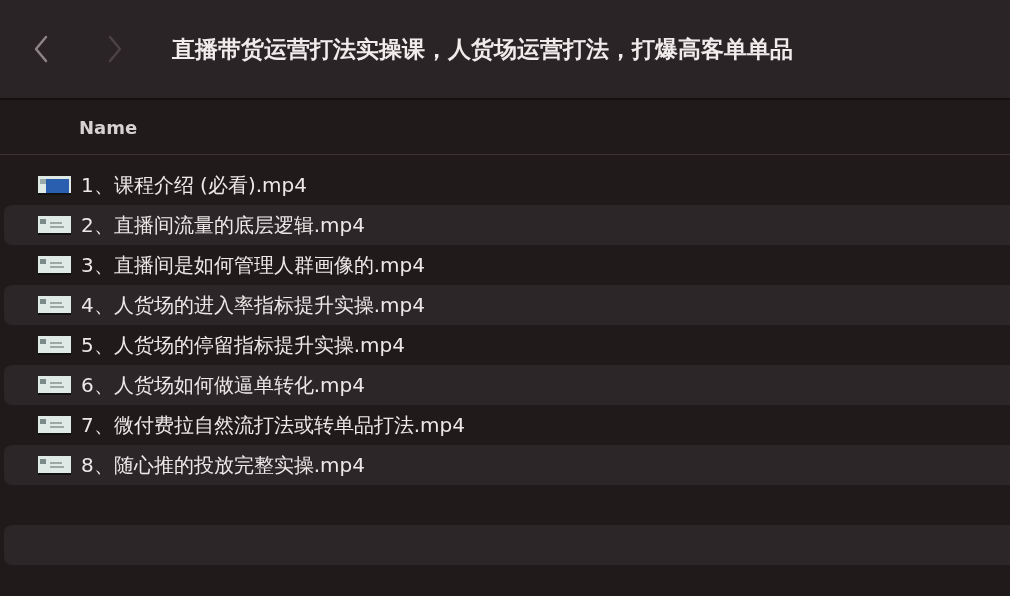 This screenshot has height=596, width=1010. What do you see at coordinates (108, 127) in the screenshot?
I see `column-header: Name` at bounding box center [108, 127].